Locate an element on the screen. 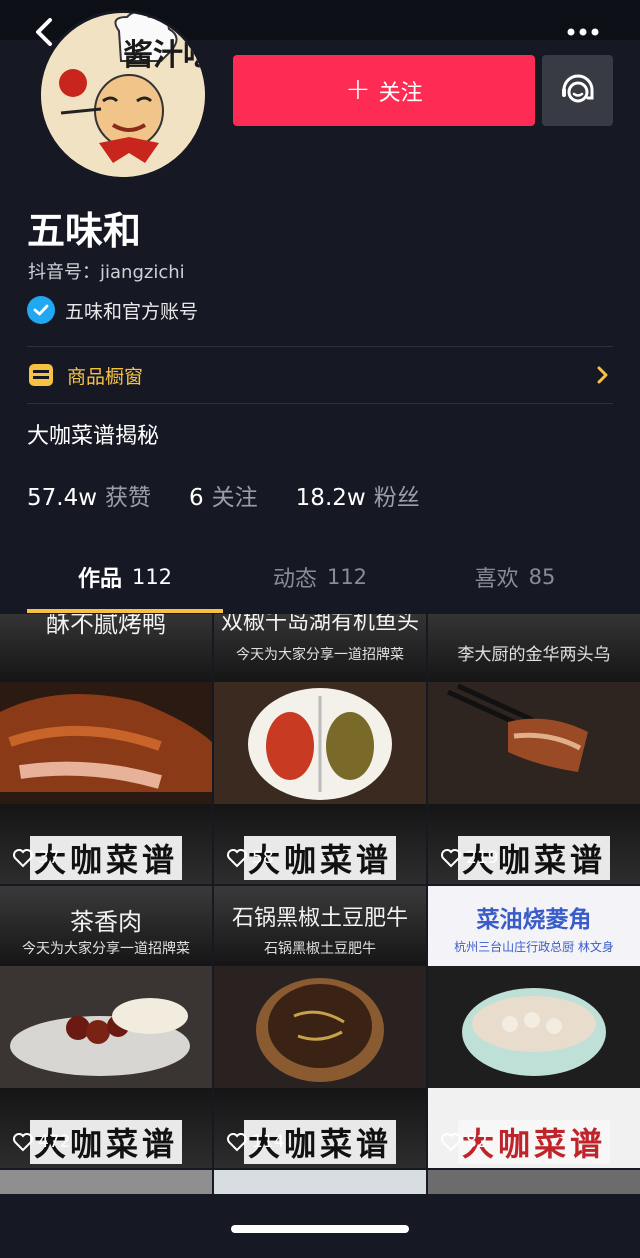 The height and width of the screenshot is (1258, 640). chef-logo-icon: 酱汁吃 is located at coordinates (123, 95).